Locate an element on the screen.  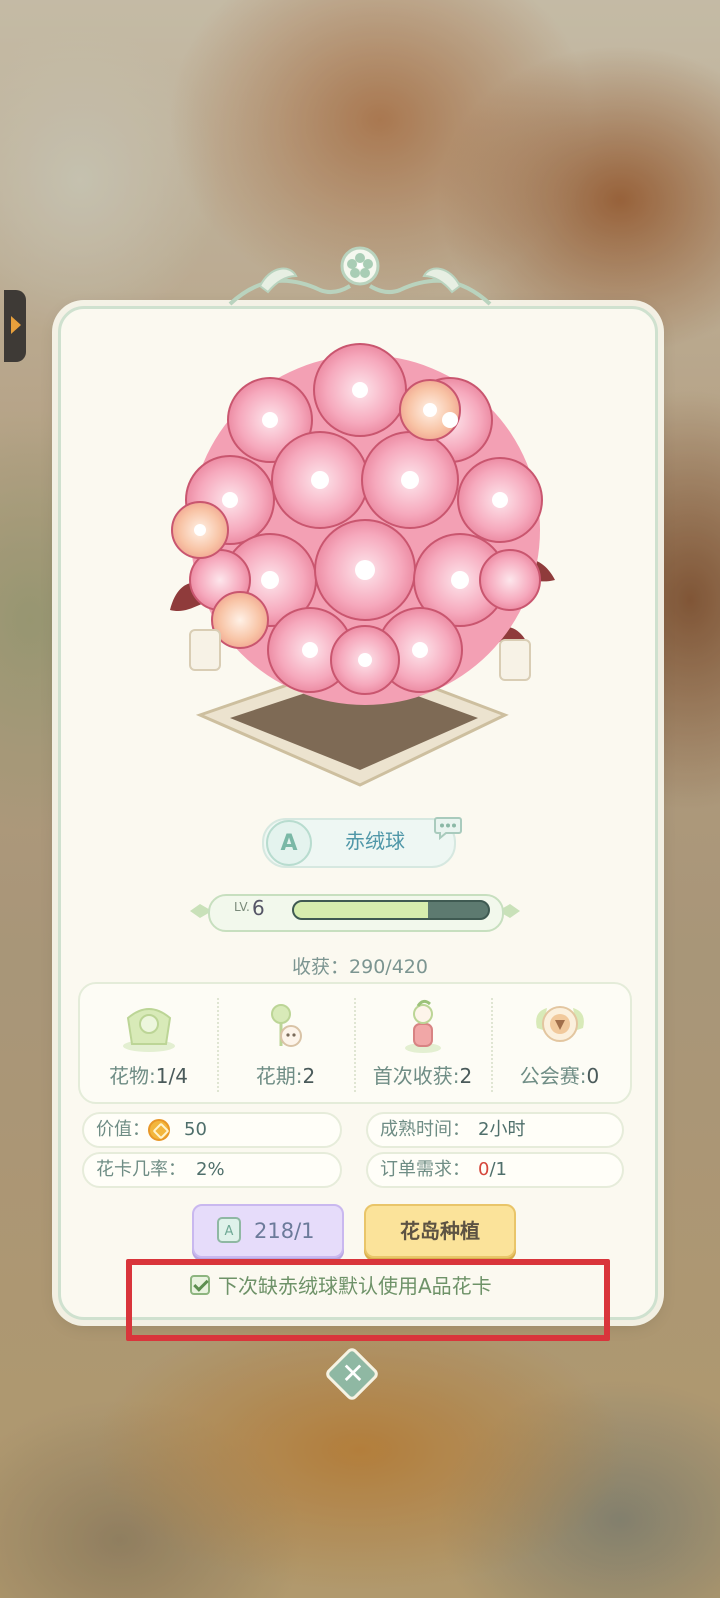
side-drawer-tab is located at coordinates (15, 326).